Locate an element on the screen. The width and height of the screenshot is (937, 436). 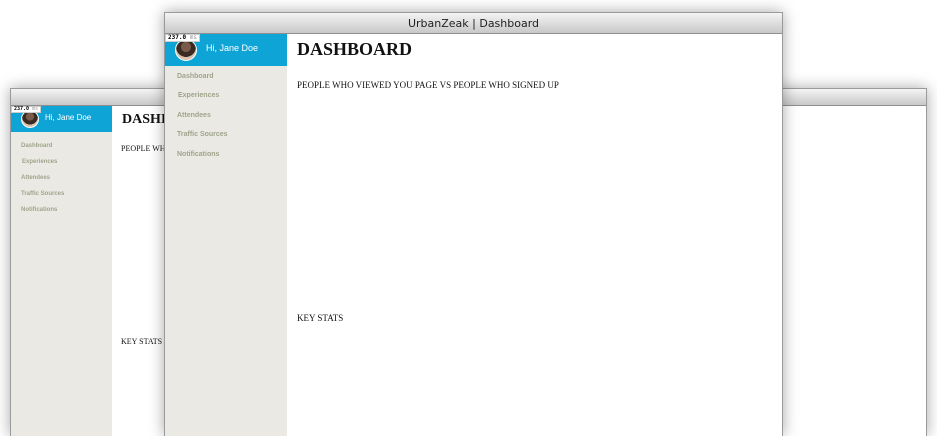
page-title: DASHI is located at coordinates (144, 119).